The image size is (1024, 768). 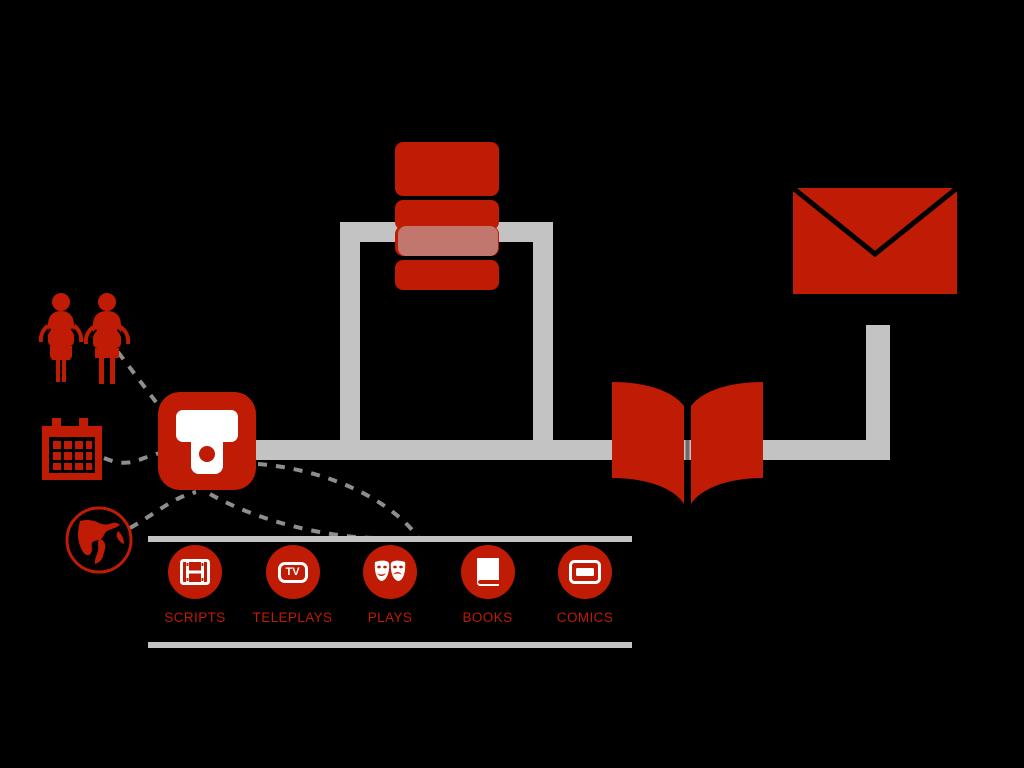 What do you see at coordinates (585, 617) in the screenshot?
I see `category-label: COMICS` at bounding box center [585, 617].